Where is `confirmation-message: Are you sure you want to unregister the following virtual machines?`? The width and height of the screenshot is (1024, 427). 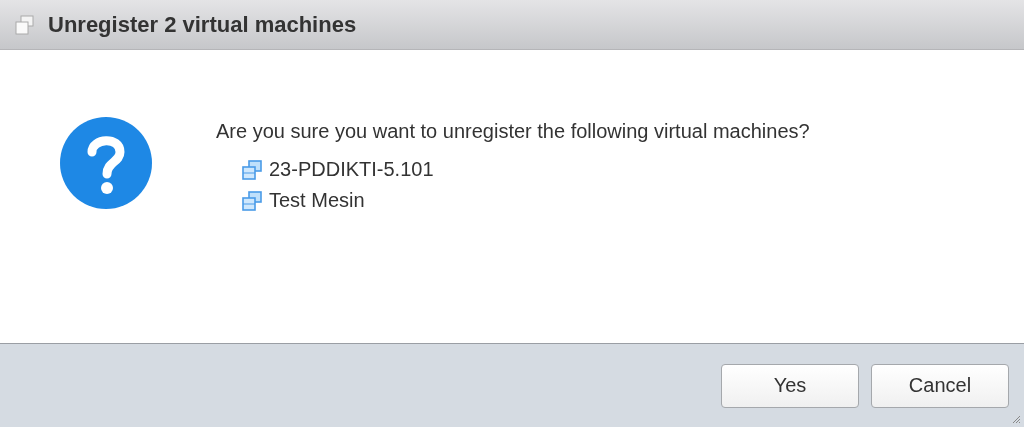
confirmation-message: Are you sure you want to unregister the following virtual machines? is located at coordinates (513, 131).